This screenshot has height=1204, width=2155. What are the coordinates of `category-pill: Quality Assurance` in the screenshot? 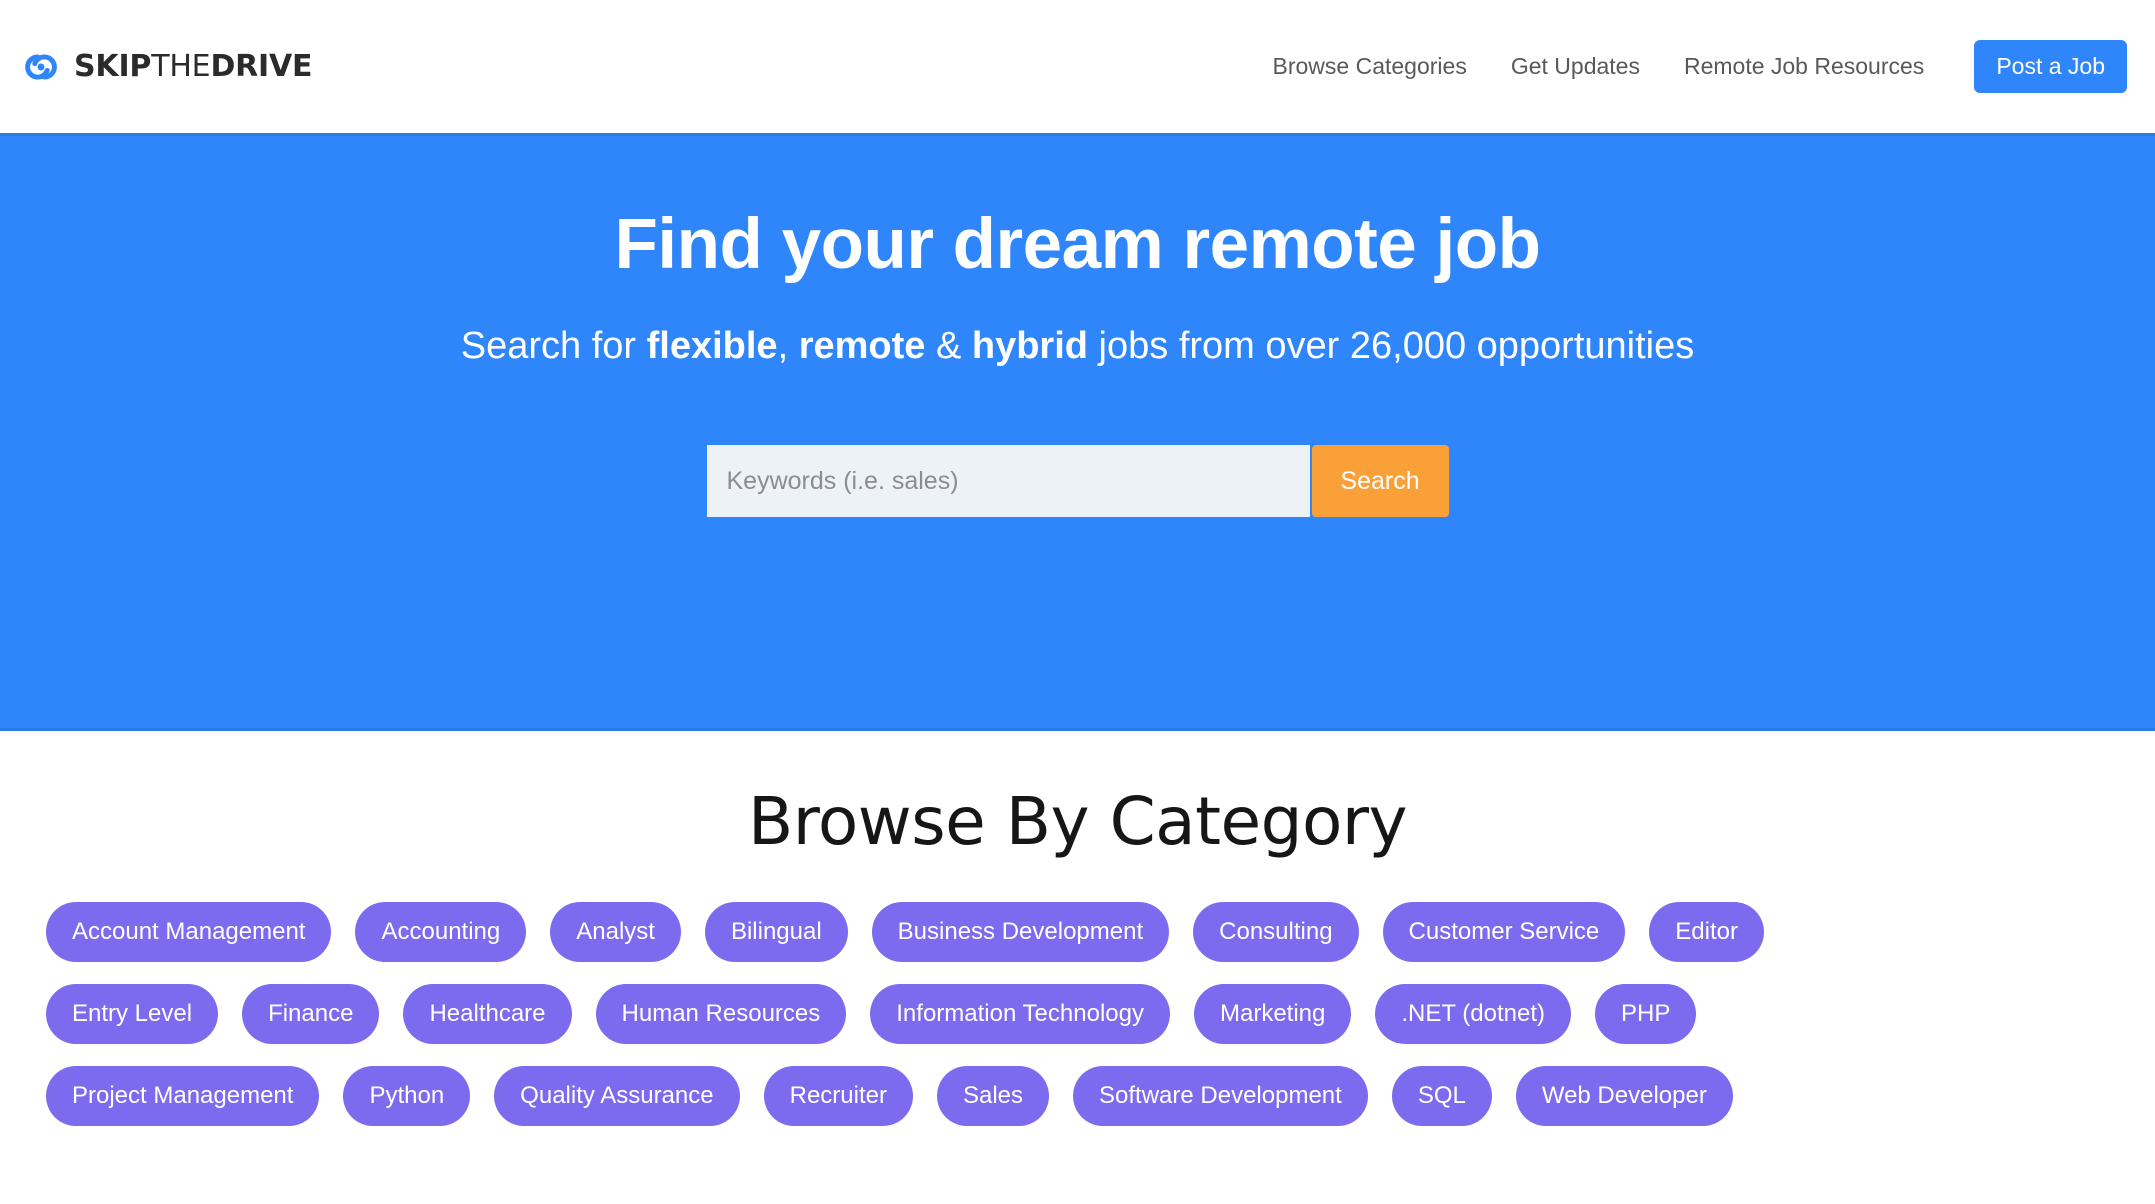 It's located at (617, 1096).